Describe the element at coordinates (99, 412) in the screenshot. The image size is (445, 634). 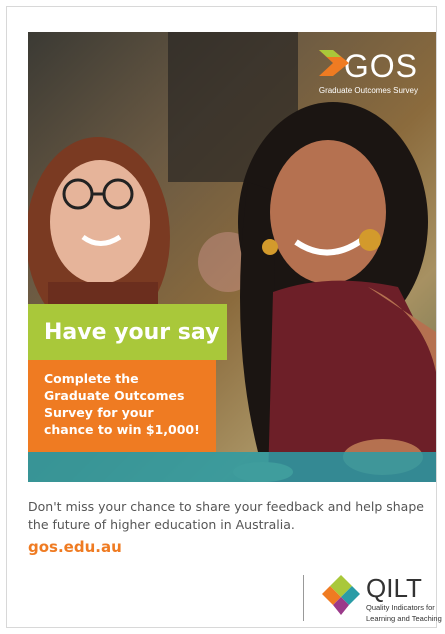
I see `promo-line: Survey for your` at that location.